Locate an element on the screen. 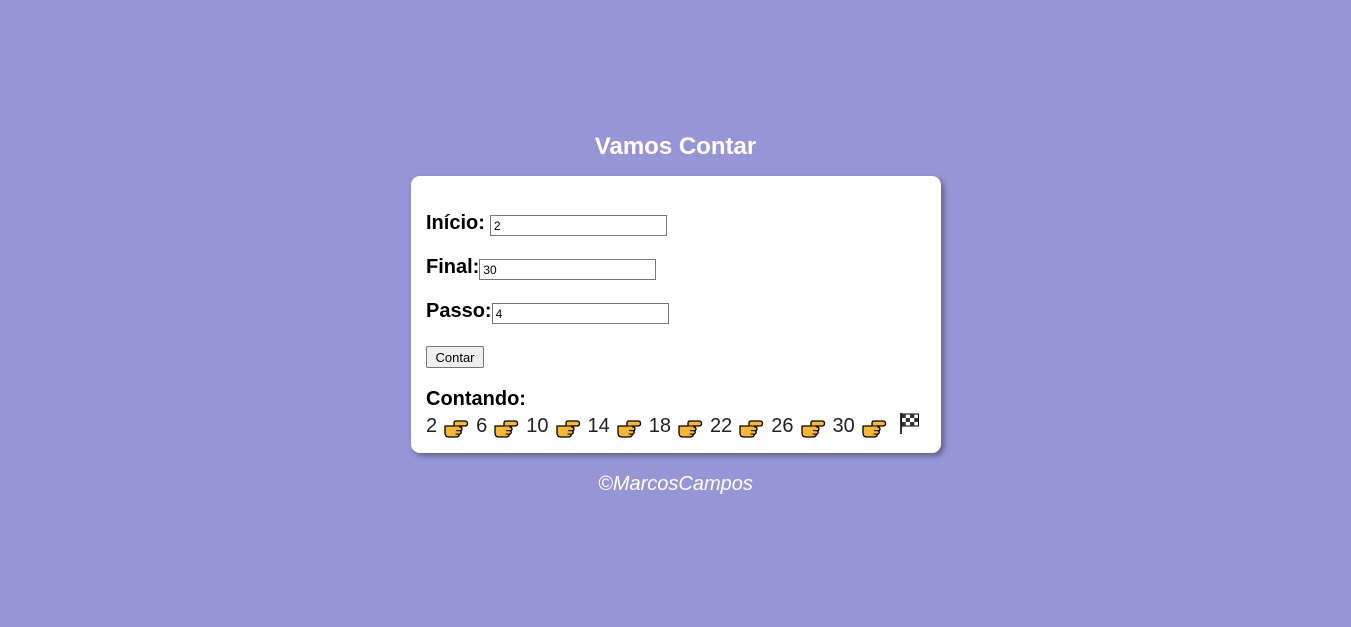 This screenshot has height=627, width=1351. count-number: 14 is located at coordinates (598, 426).